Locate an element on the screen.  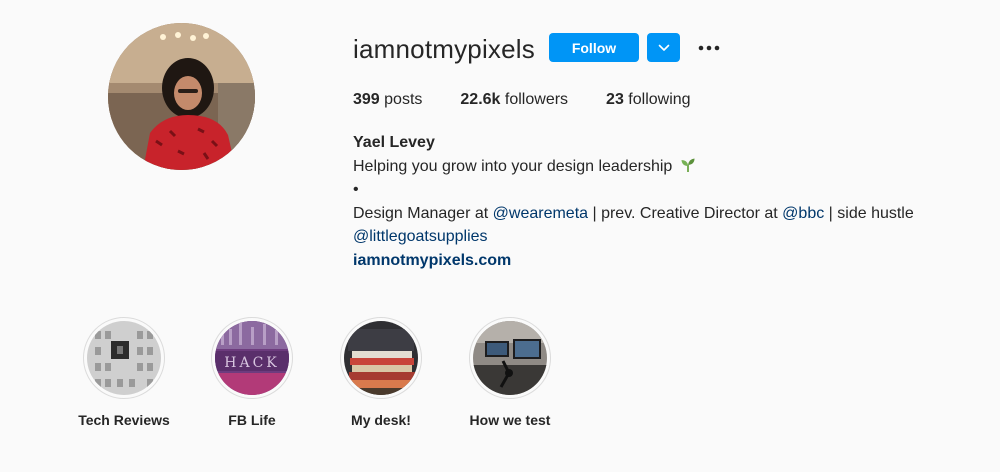
suggested-dropdown-button is located at coordinates (663, 47).